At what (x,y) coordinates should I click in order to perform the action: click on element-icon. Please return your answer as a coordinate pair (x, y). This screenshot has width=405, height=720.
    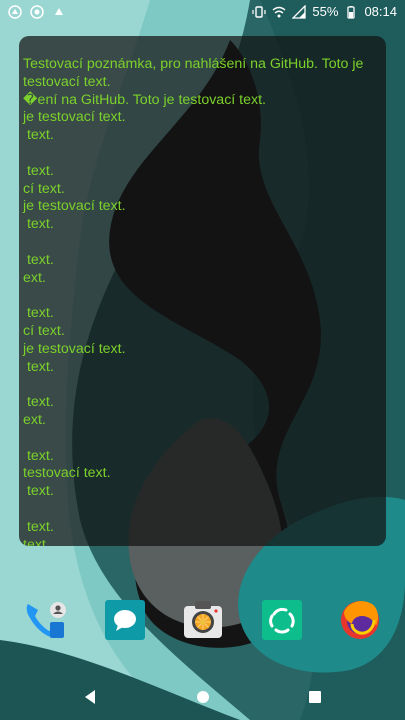
    Looking at the image, I should click on (282, 620).